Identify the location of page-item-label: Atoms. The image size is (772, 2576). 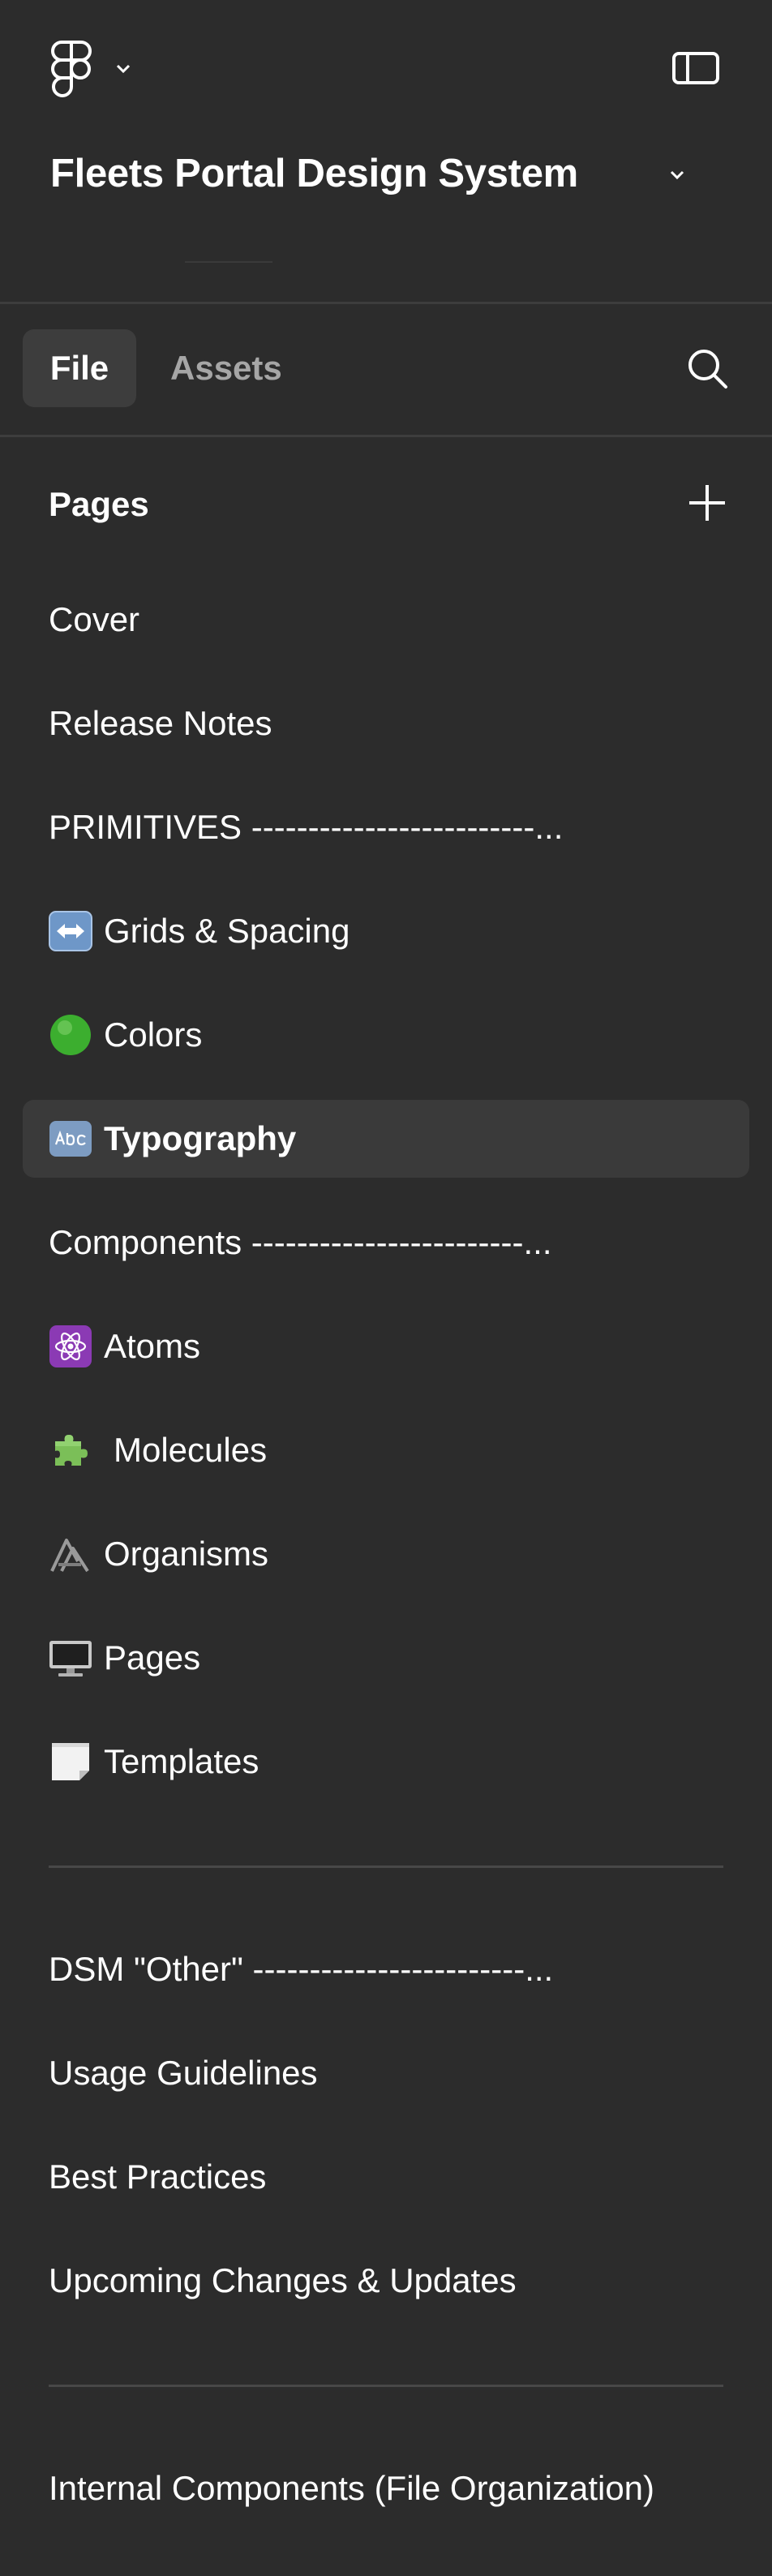
(152, 1346).